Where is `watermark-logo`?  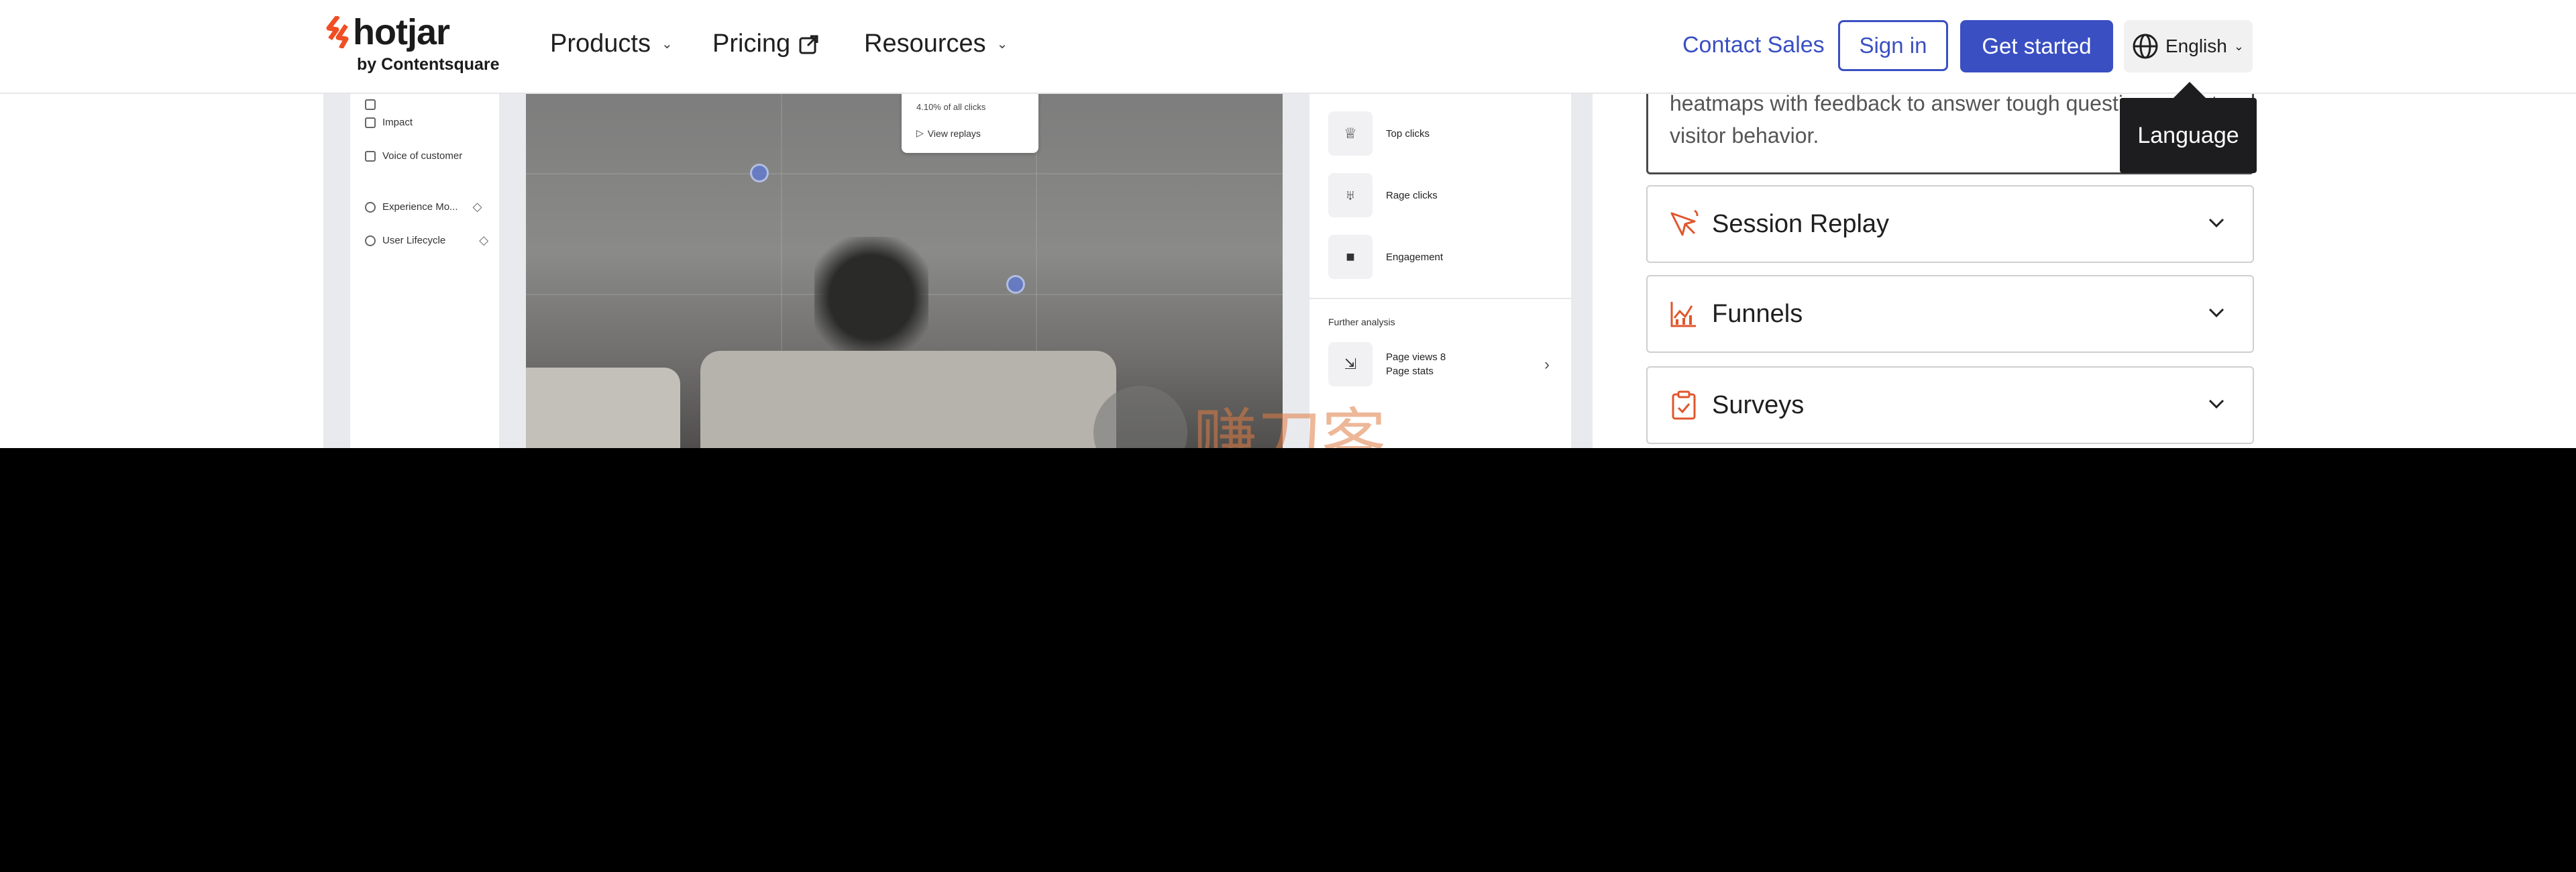 watermark-logo is located at coordinates (1140, 417).